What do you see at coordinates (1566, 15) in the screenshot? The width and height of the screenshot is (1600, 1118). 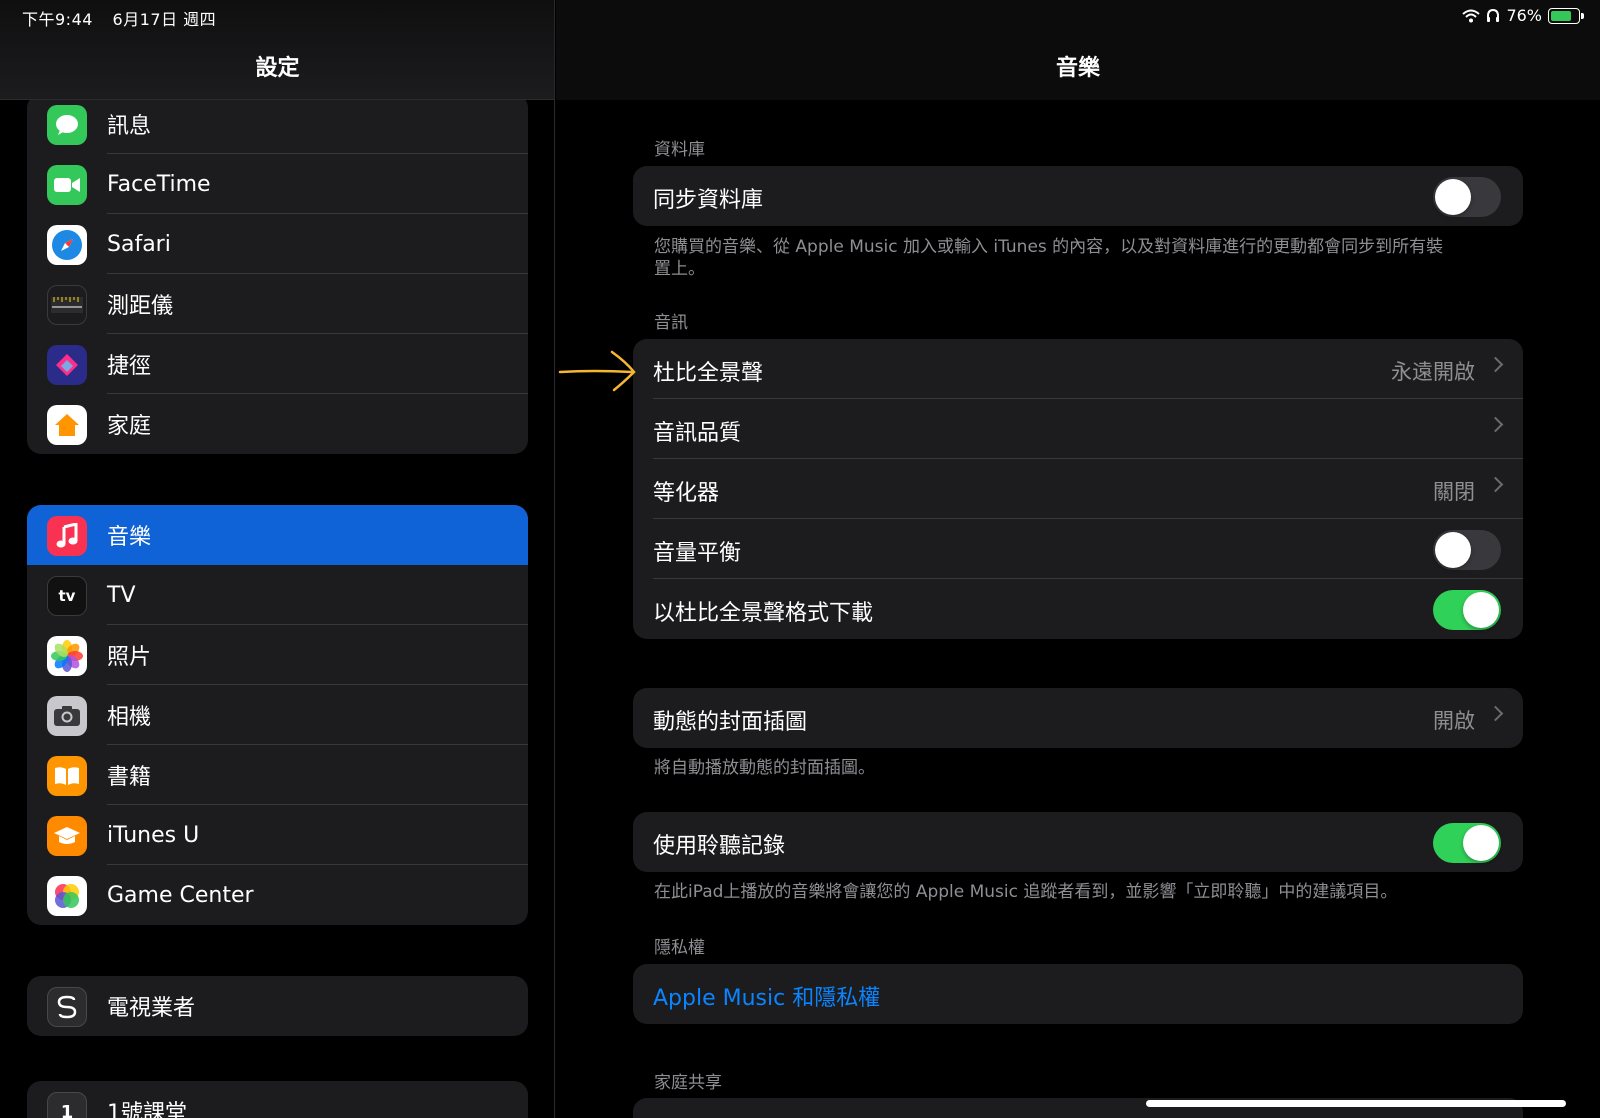 I see `battery-icon` at bounding box center [1566, 15].